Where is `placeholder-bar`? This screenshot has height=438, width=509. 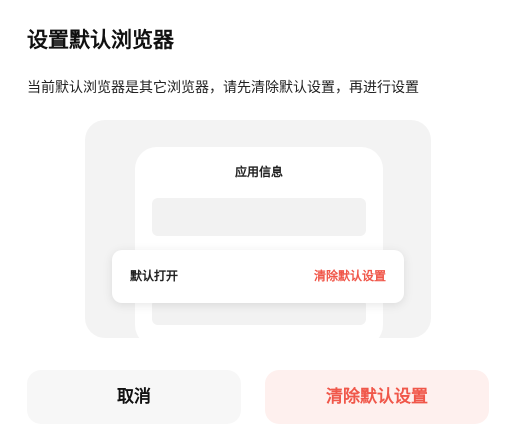 placeholder-bar is located at coordinates (259, 217).